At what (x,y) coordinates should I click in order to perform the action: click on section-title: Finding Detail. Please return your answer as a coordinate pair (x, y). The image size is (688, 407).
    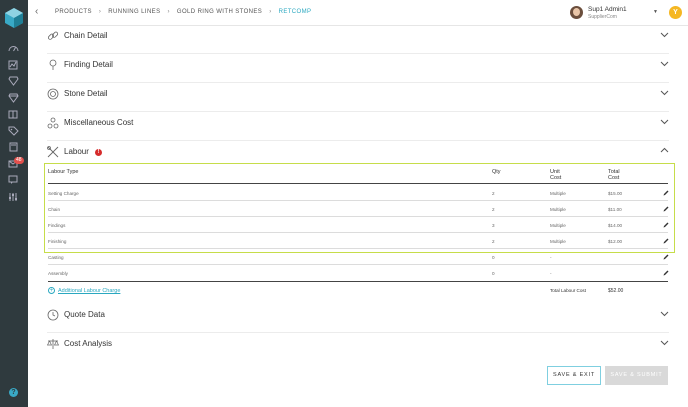
    Looking at the image, I should click on (88, 64).